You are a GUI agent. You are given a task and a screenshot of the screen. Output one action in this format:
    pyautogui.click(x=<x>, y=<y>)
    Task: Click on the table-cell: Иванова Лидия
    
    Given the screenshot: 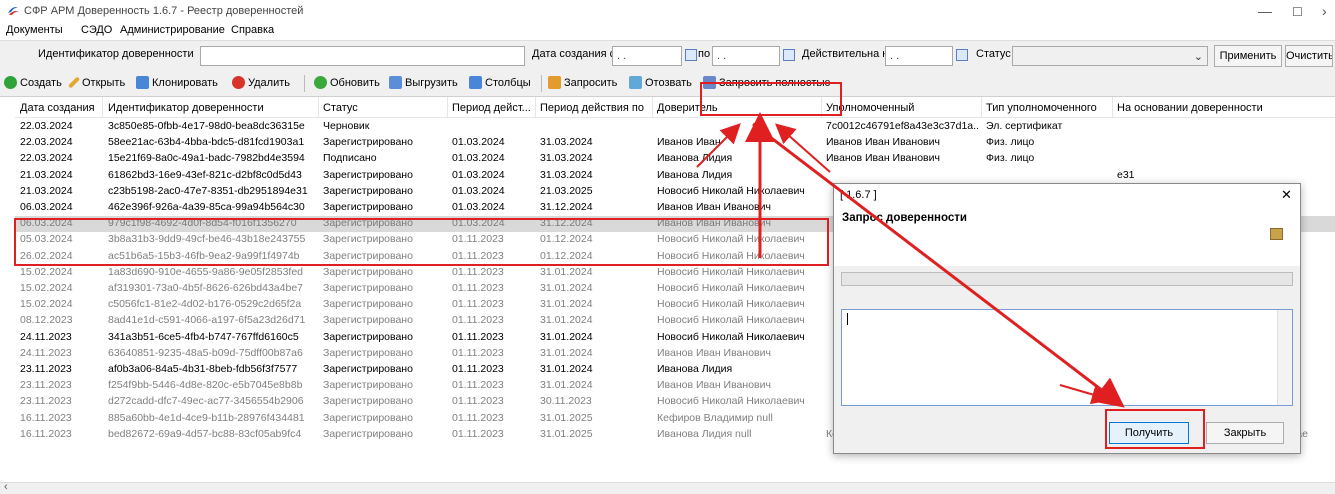 What is the action you would take?
    pyautogui.click(x=695, y=158)
    